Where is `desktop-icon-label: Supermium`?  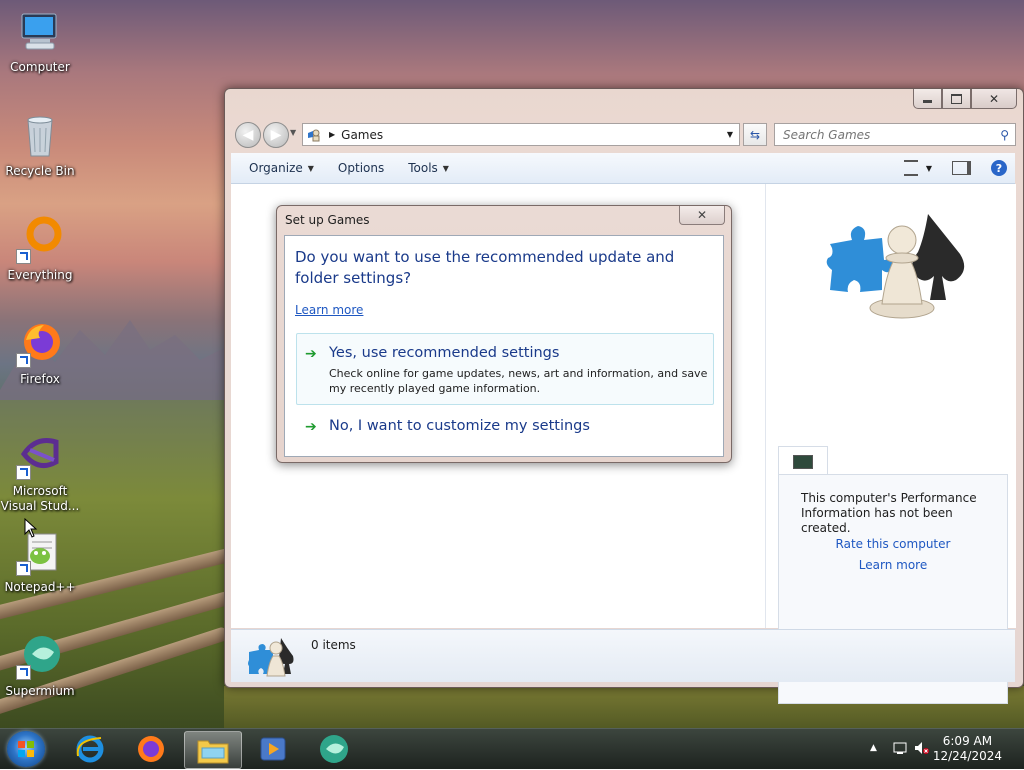
desktop-icon-label: Supermium is located at coordinates (40, 691).